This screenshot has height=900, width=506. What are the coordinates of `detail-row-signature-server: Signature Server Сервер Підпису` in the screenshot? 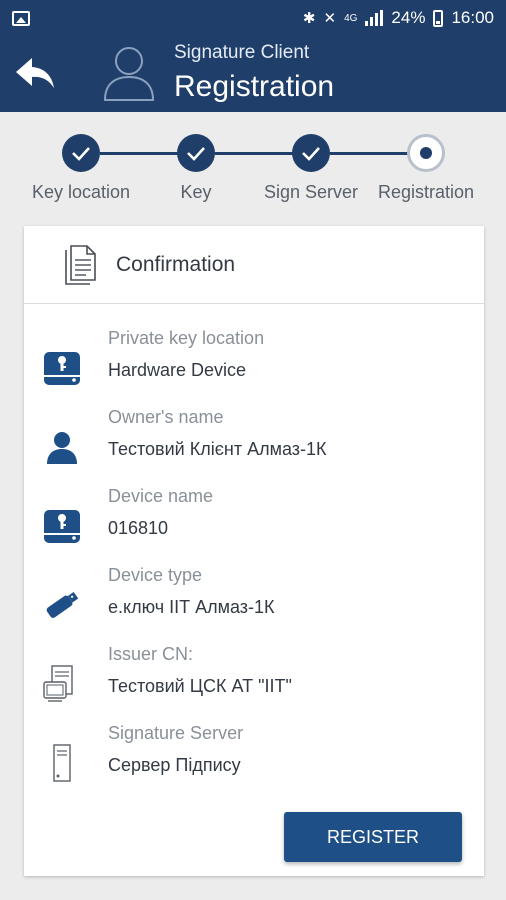 It's located at (254, 756).